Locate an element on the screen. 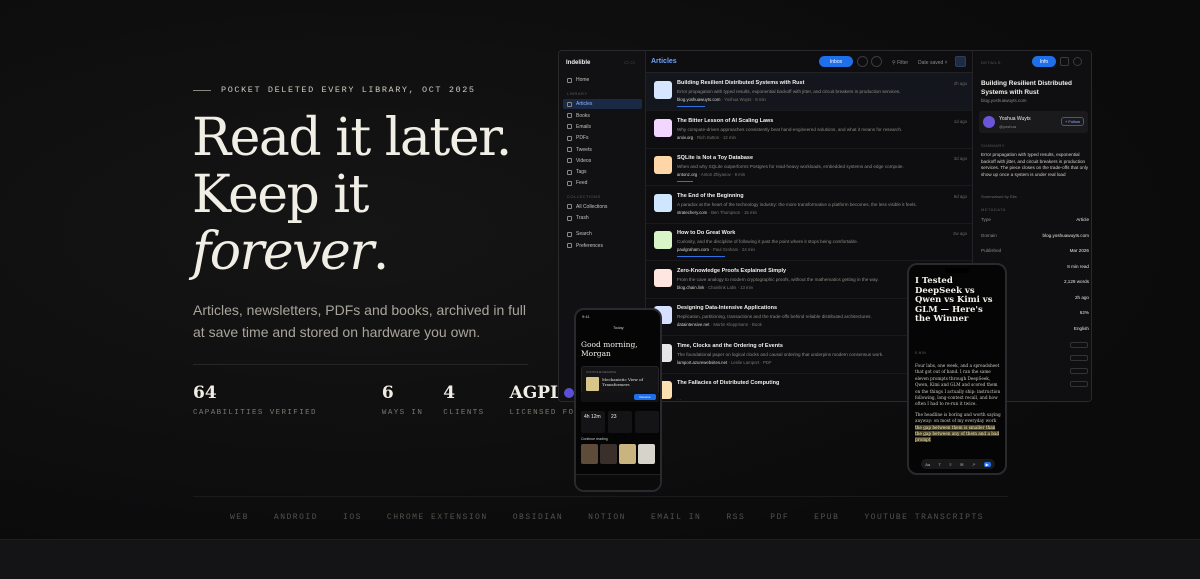  article-domain: arxiv.org is located at coordinates (685, 137).